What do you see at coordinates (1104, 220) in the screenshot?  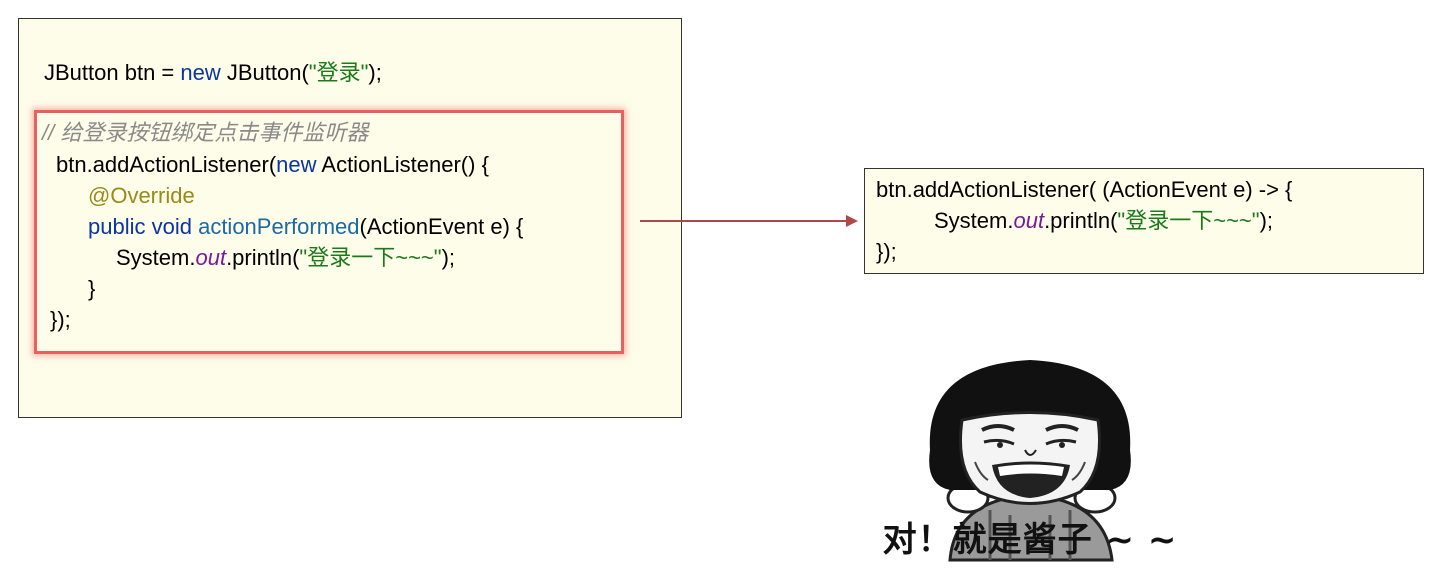 I see `lambda-line-println: System.out.println("登录一下~~~");` at bounding box center [1104, 220].